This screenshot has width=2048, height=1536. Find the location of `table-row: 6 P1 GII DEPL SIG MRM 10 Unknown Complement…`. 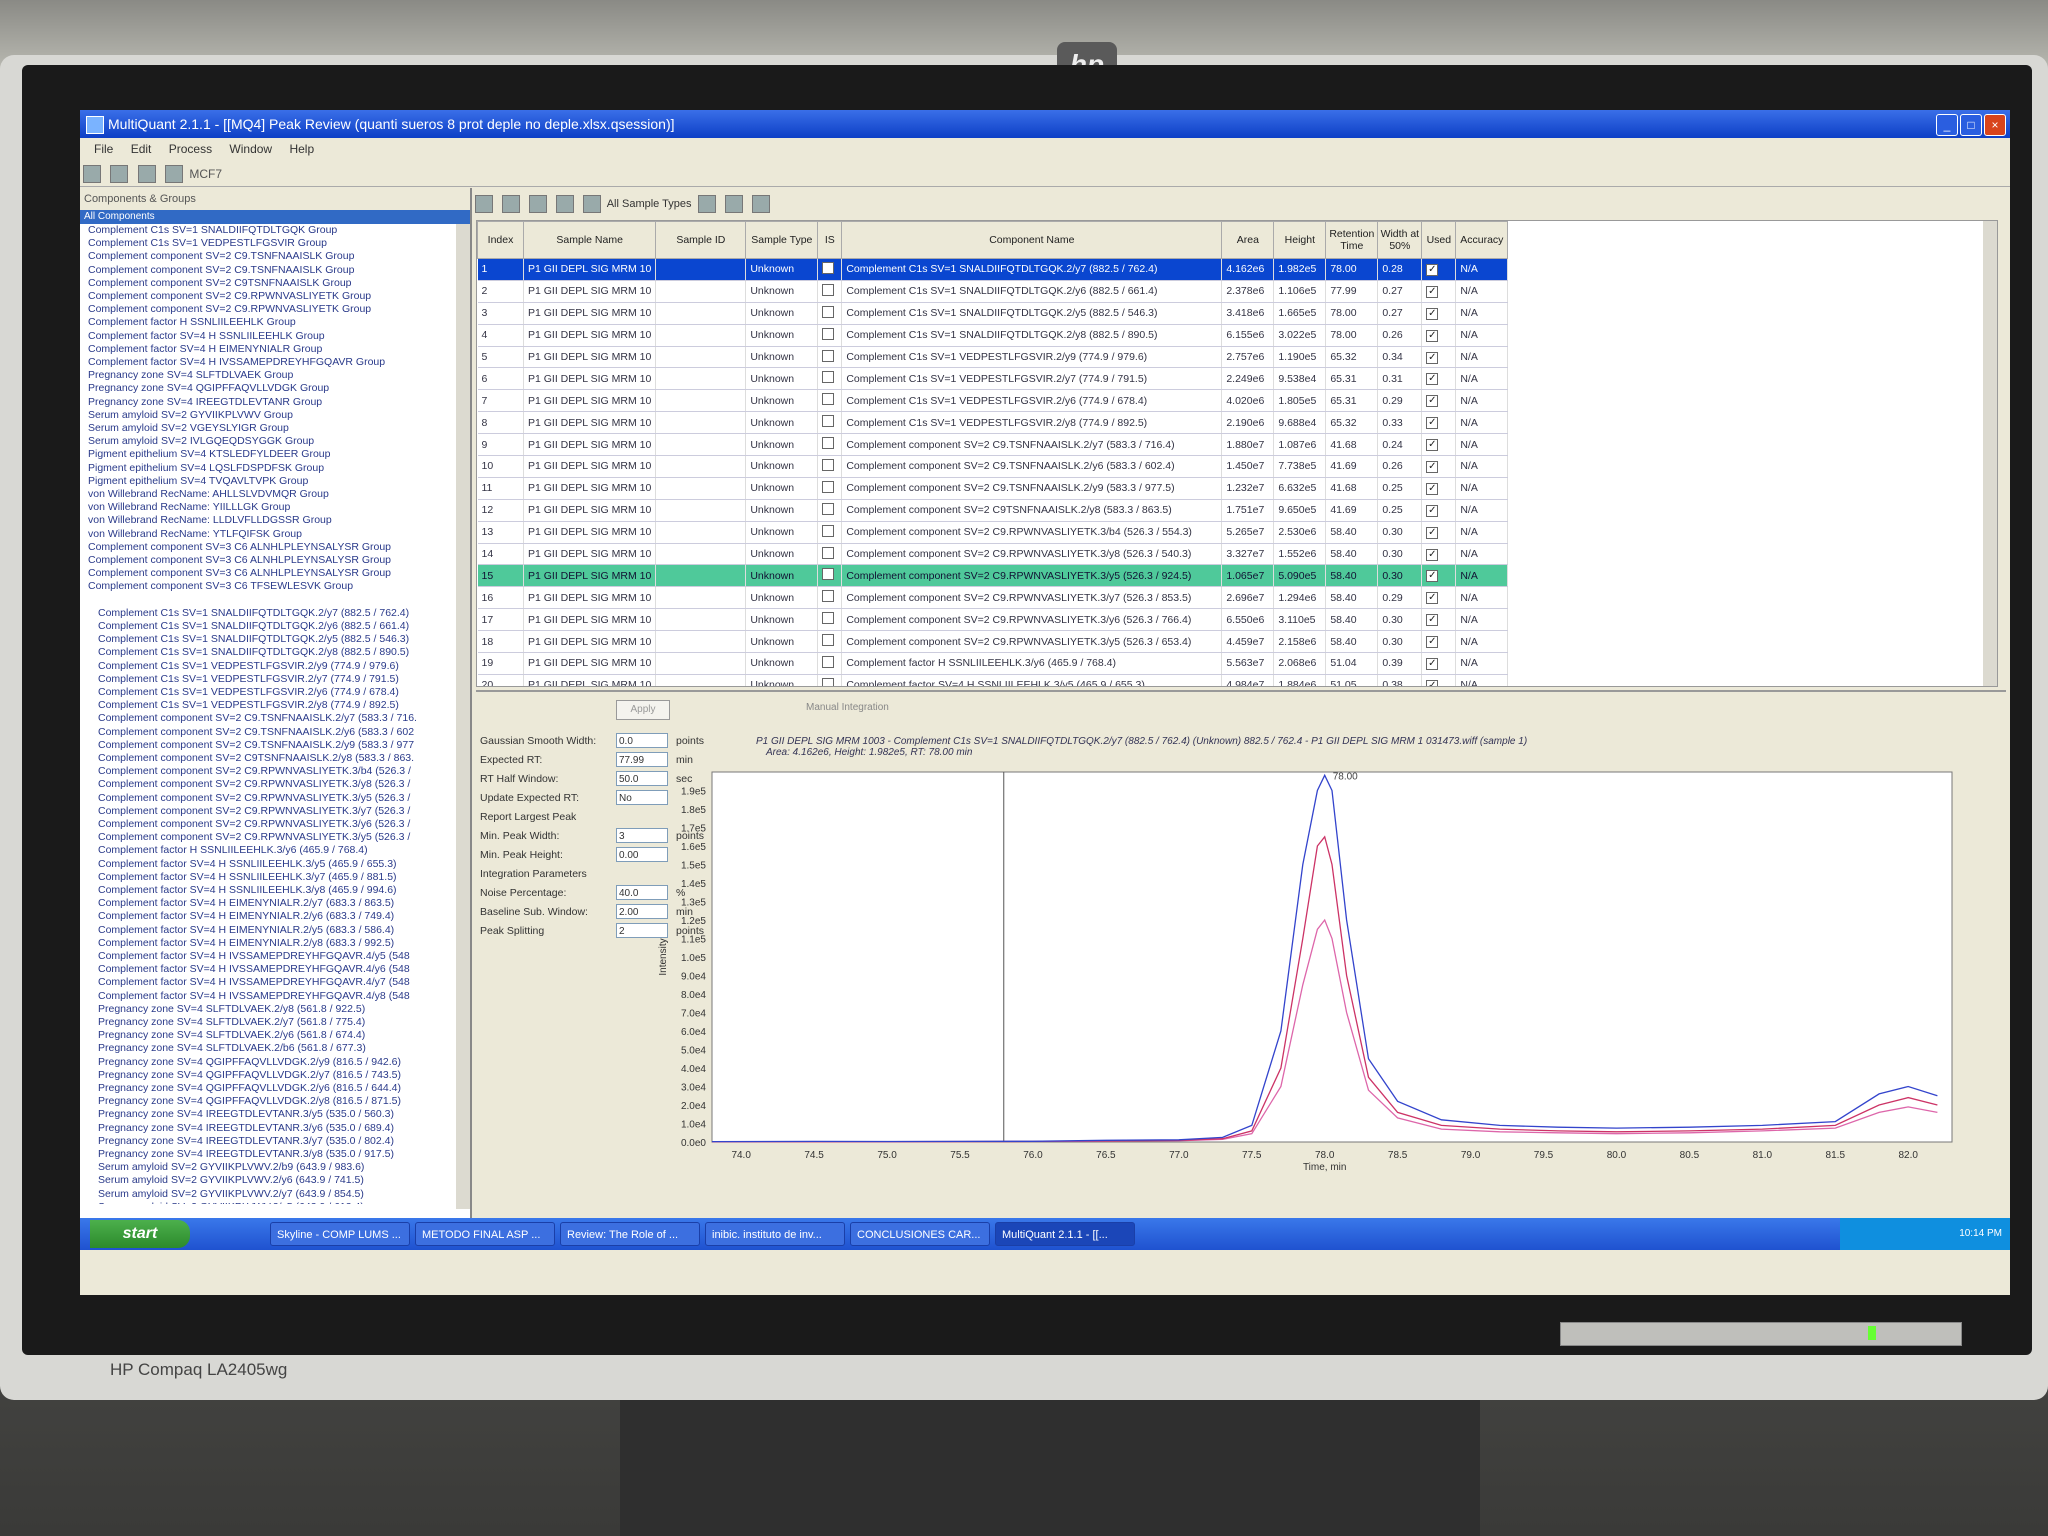

table-row: 6 P1 GII DEPL SIG MRM 10 Unknown Complement… is located at coordinates (993, 379).